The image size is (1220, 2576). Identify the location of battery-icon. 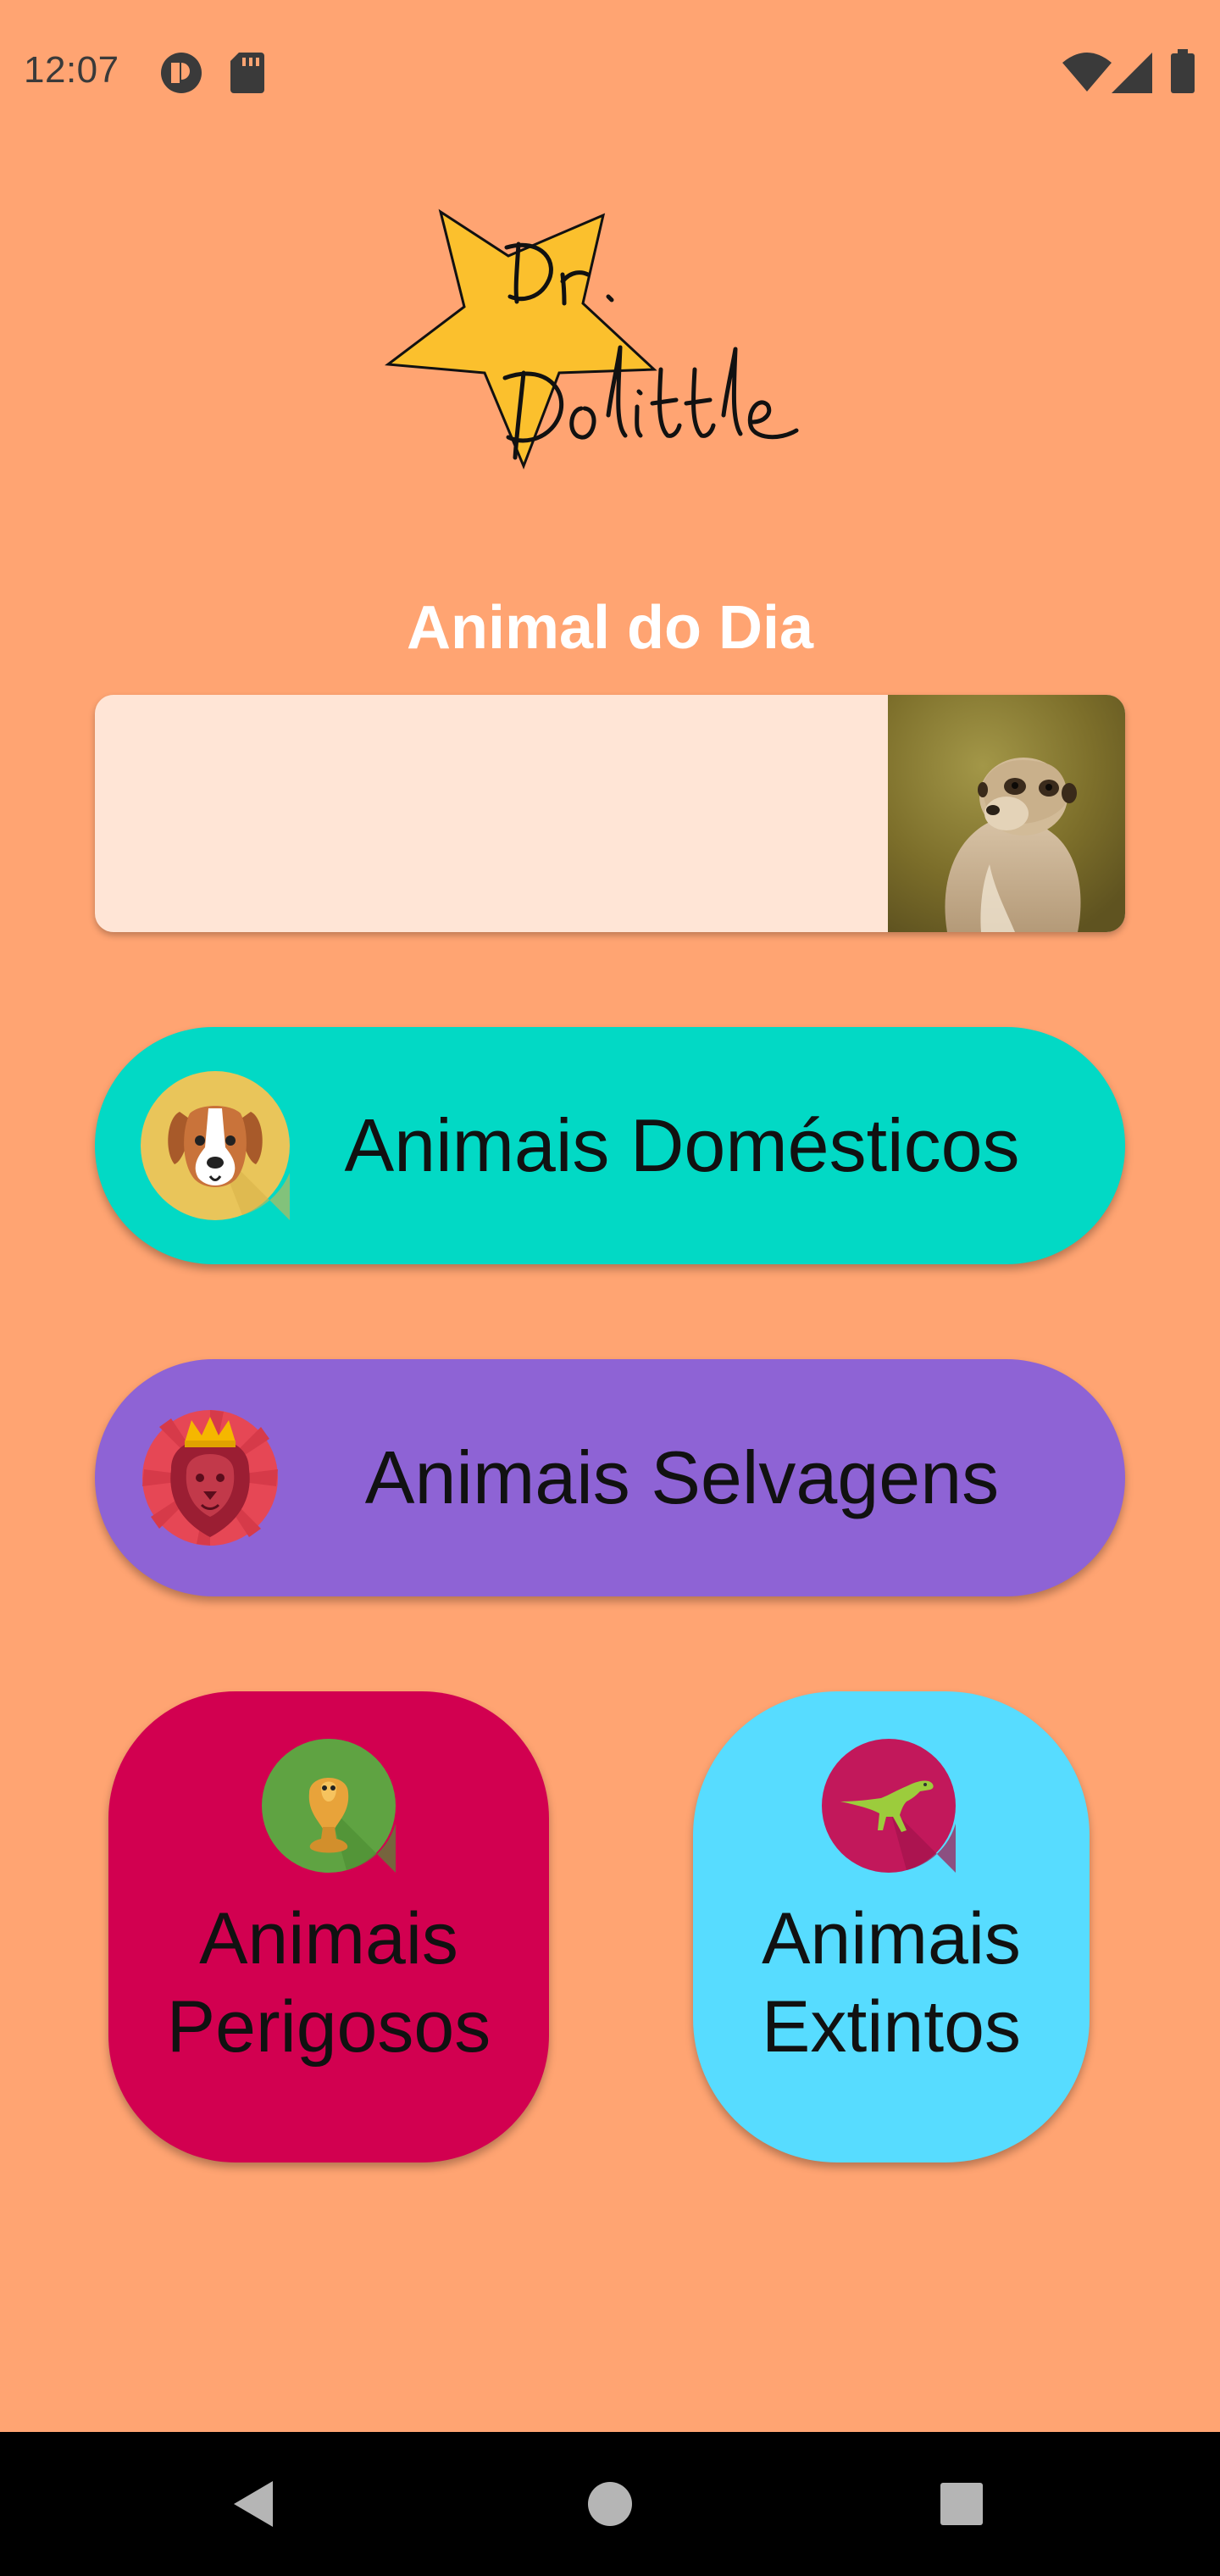
(1183, 71).